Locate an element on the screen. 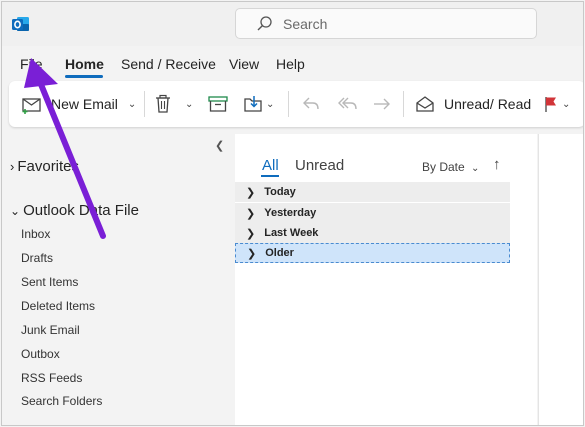  collapse-pane-chevron-icon: ❮ is located at coordinates (219, 145).